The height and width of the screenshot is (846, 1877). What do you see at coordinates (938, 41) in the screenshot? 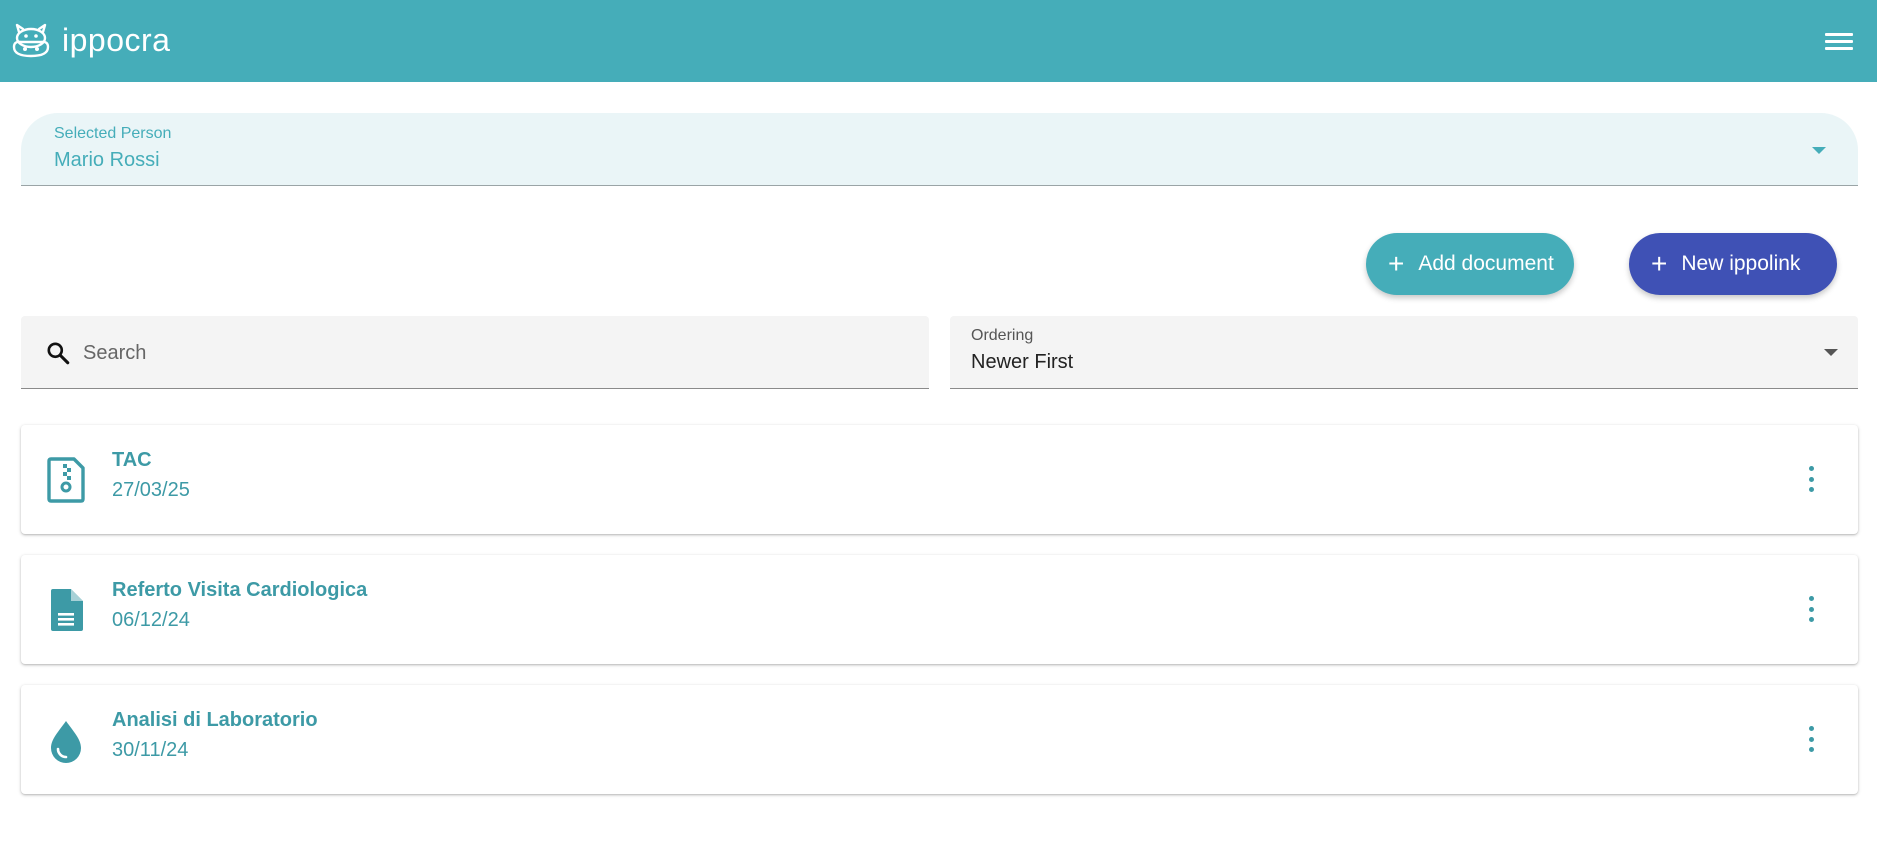
I see `top-app-bar: ippocra` at bounding box center [938, 41].